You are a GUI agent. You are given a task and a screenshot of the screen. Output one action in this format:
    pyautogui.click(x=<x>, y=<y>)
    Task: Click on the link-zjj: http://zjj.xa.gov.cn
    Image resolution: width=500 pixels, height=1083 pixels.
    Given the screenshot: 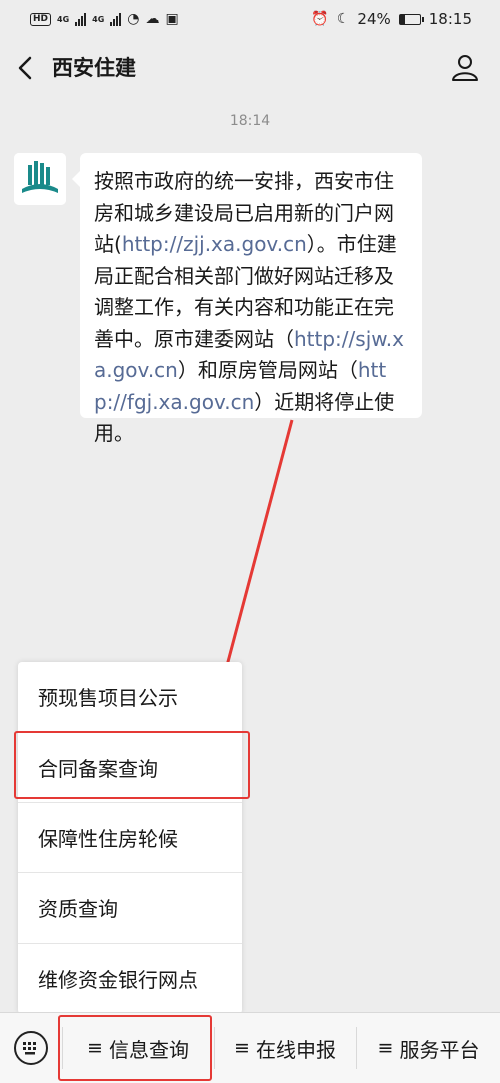 What is the action you would take?
    pyautogui.click(x=214, y=244)
    